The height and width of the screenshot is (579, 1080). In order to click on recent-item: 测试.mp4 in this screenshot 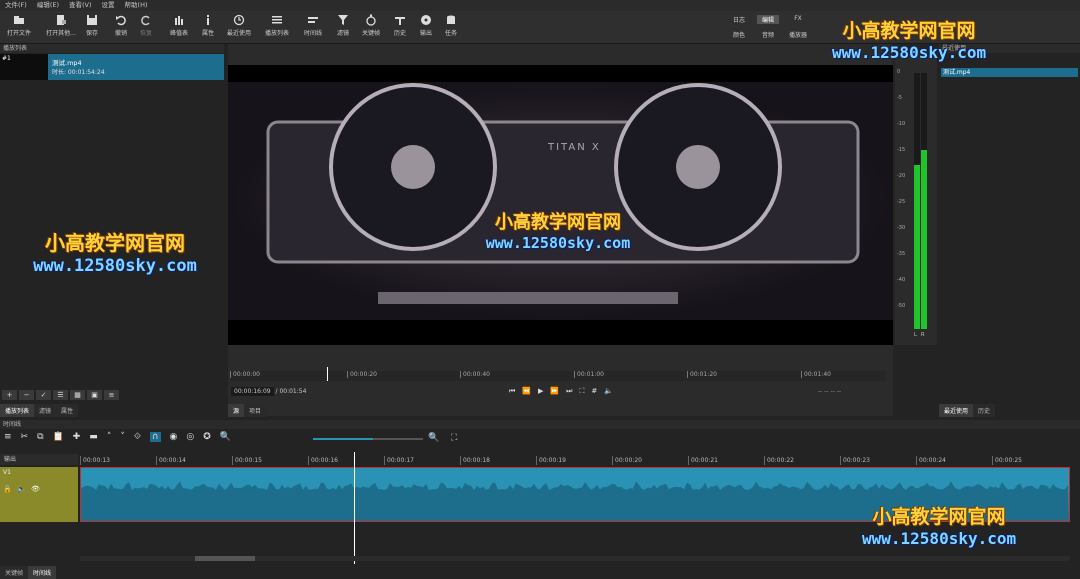, I will do `click(1009, 72)`.